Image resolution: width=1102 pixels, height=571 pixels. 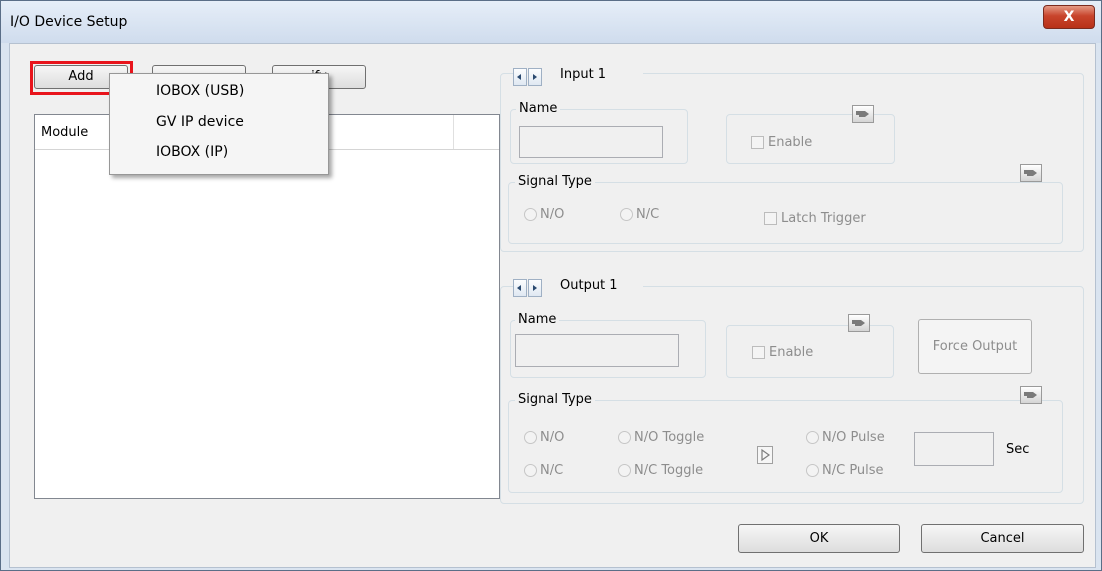 I want to click on module-column-header: Module, so click(x=64, y=132).